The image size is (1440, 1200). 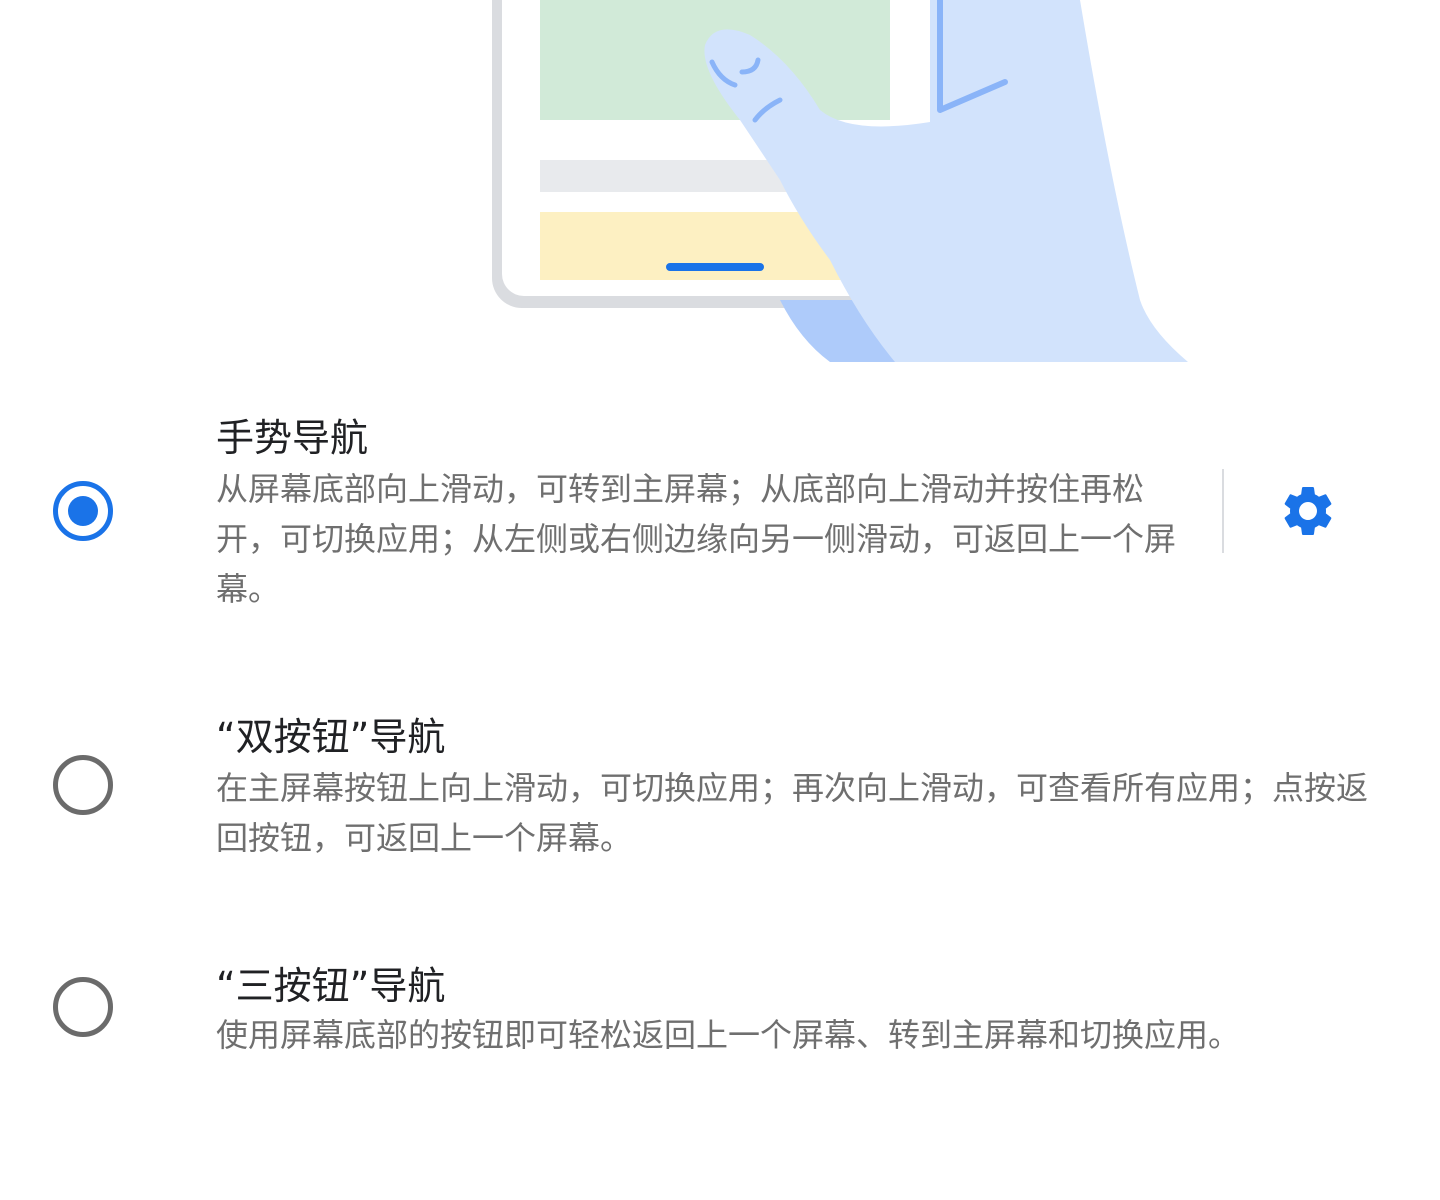 What do you see at coordinates (331, 986) in the screenshot?
I see `option-title: “三按钮”导航` at bounding box center [331, 986].